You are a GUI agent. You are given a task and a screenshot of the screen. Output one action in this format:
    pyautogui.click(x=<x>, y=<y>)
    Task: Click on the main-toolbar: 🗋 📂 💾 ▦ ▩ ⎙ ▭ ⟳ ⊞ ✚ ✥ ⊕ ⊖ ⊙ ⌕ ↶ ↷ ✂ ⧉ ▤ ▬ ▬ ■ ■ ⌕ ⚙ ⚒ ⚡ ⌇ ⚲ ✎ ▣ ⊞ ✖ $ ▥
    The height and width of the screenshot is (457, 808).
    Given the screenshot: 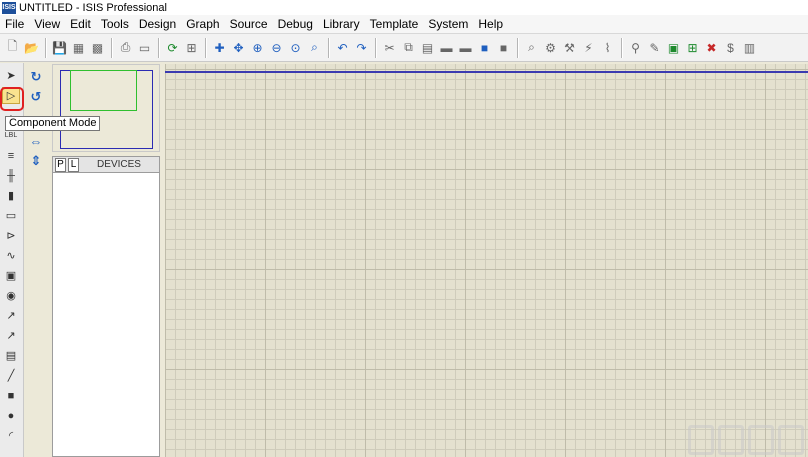 What is the action you would take?
    pyautogui.click(x=404, y=48)
    